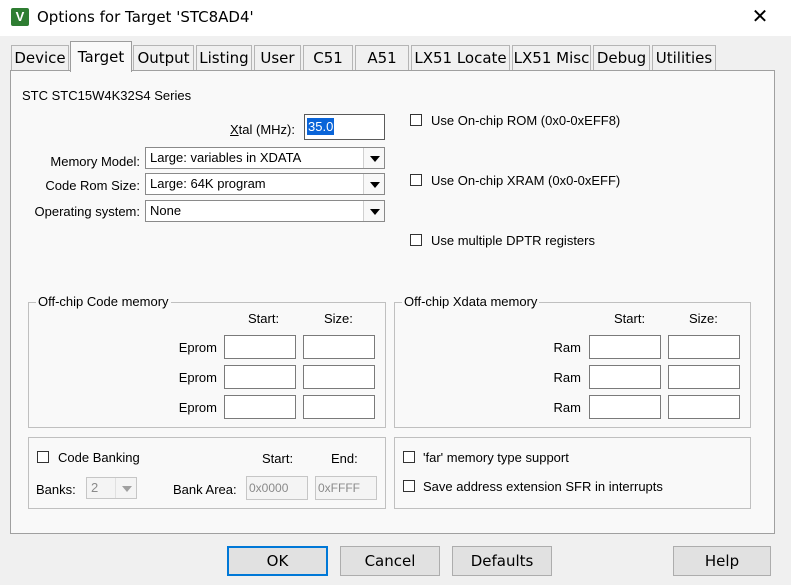 The width and height of the screenshot is (791, 585). I want to click on ram-label-3: Ram, so click(567, 407).